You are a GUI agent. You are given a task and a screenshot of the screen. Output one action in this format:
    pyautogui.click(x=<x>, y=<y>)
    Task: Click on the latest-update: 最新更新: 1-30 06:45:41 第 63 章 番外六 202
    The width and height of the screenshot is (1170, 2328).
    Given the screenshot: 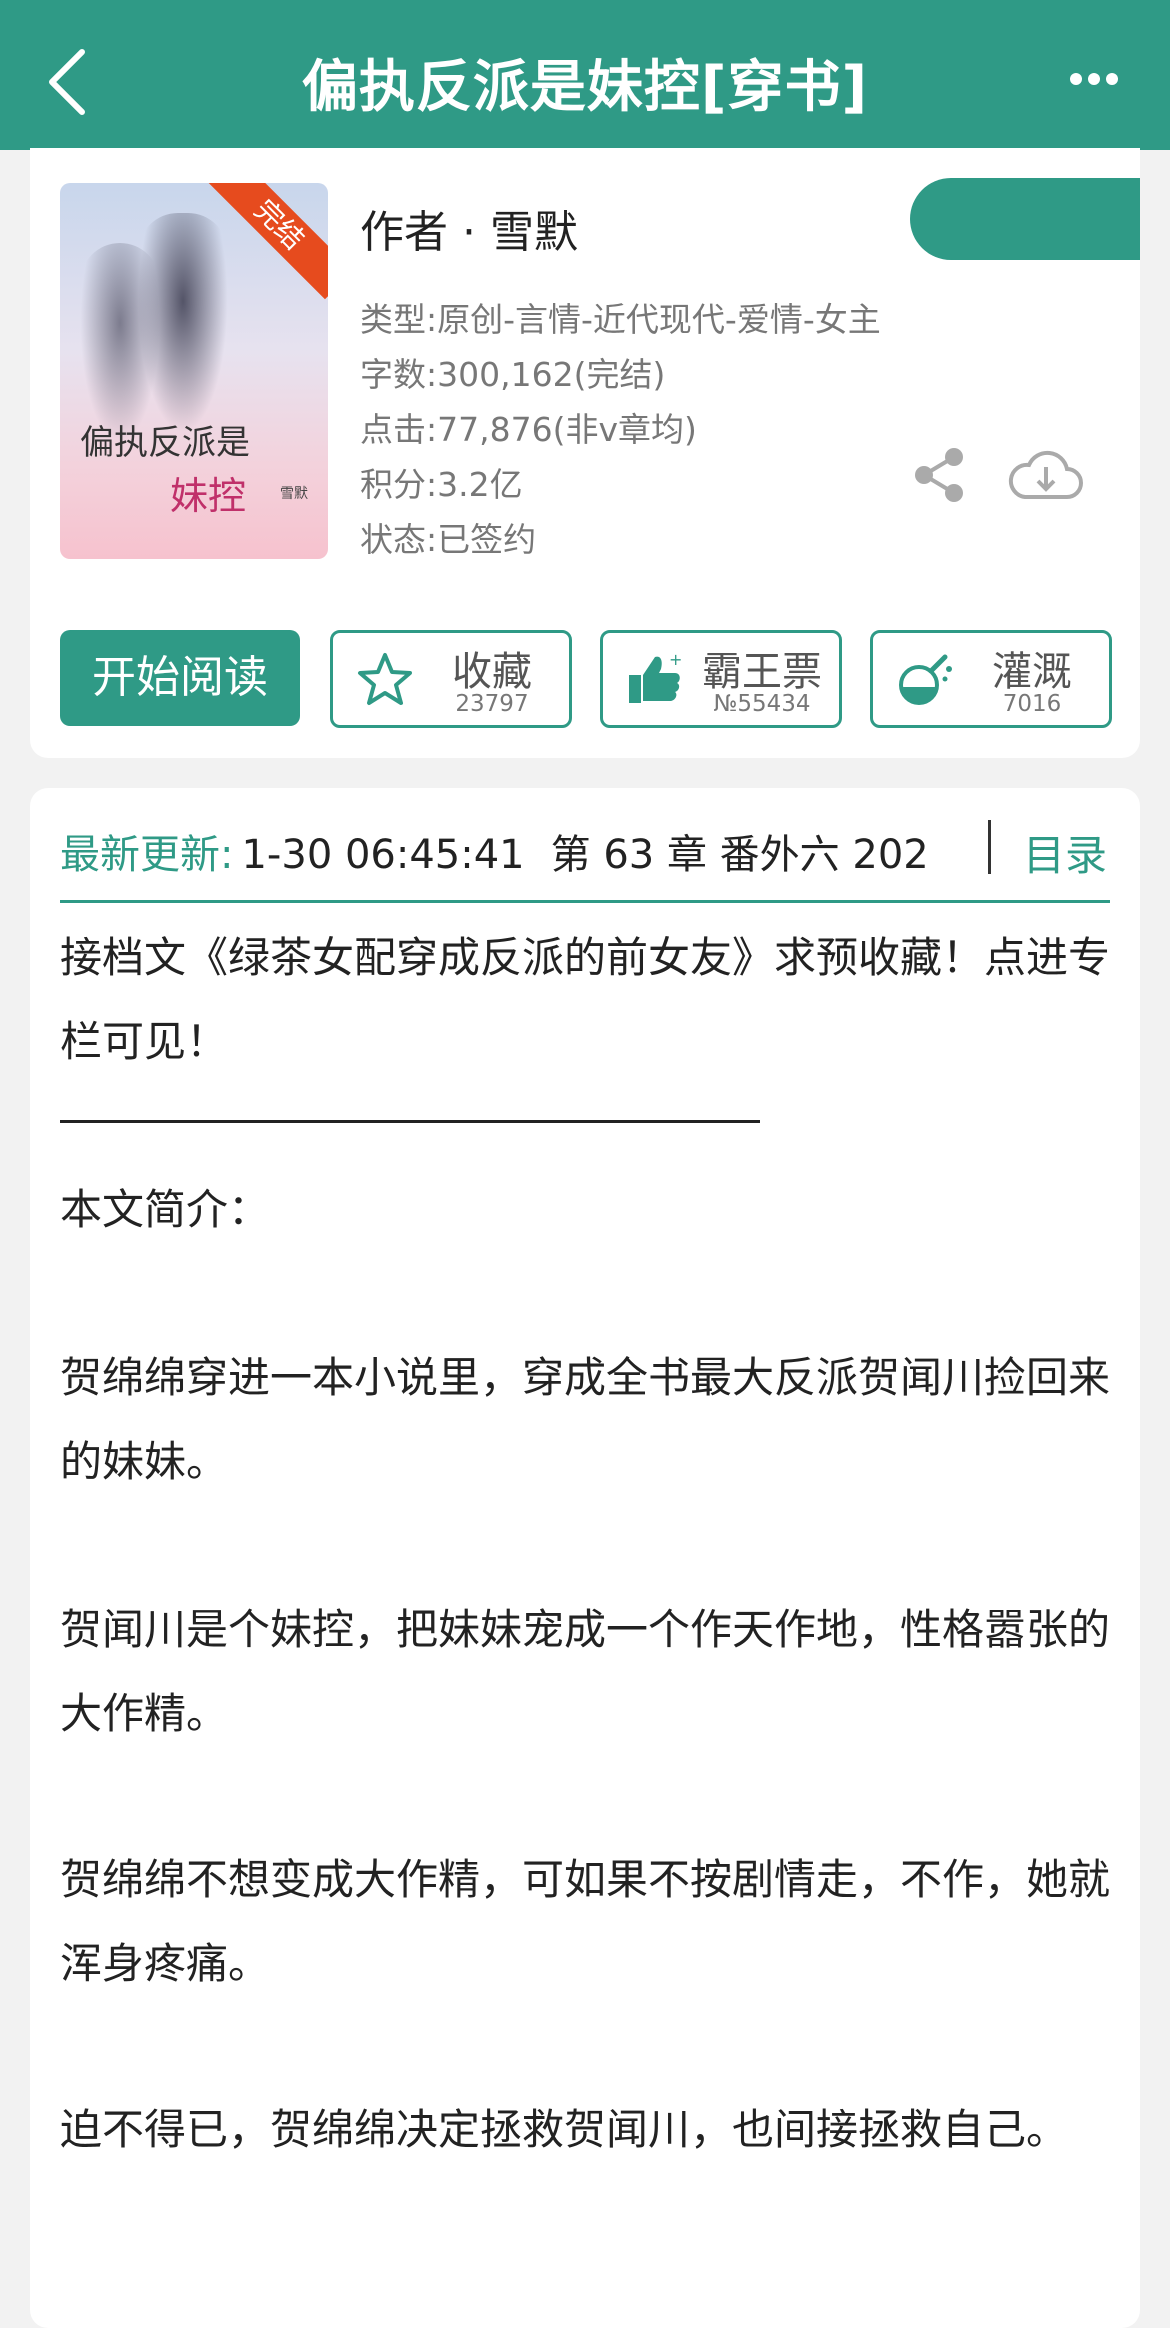 What is the action you would take?
    pyautogui.click(x=494, y=851)
    